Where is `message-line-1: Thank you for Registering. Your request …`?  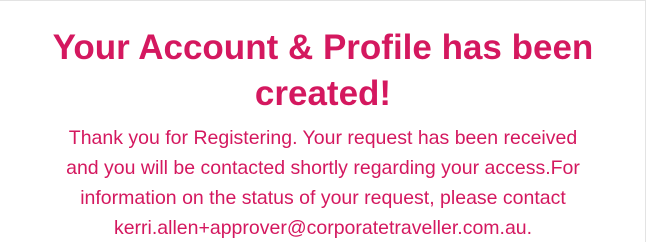 message-line-1: Thank you for Registering. Your request … is located at coordinates (323, 138).